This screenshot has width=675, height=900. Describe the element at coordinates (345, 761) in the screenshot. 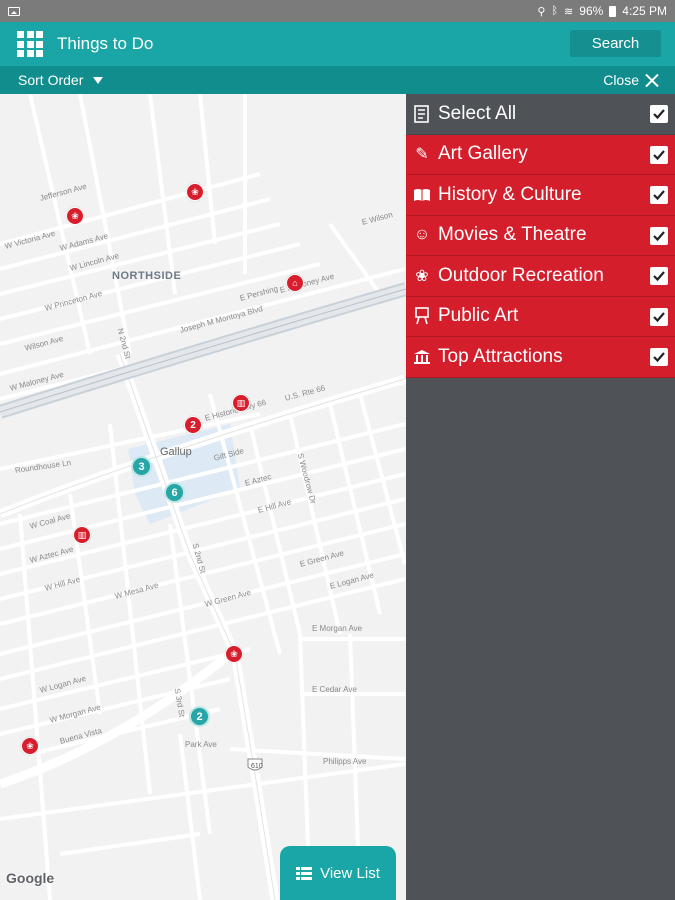

I see `street-label: Philipps Ave` at that location.